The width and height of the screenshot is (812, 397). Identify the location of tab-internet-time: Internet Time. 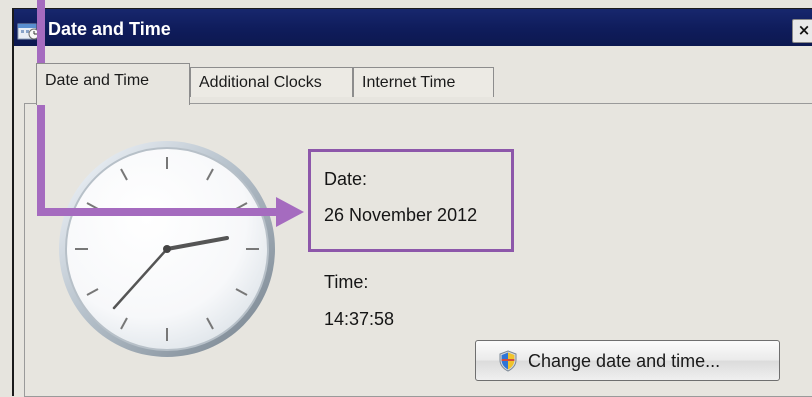
(423, 82).